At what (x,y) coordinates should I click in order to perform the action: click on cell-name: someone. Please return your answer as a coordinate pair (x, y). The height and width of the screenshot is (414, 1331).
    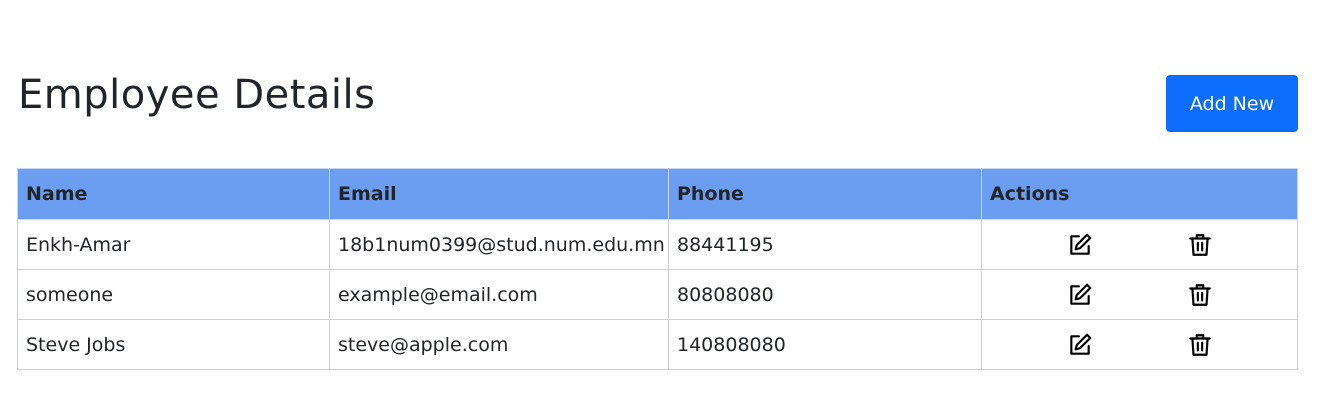
    Looking at the image, I should click on (173, 294).